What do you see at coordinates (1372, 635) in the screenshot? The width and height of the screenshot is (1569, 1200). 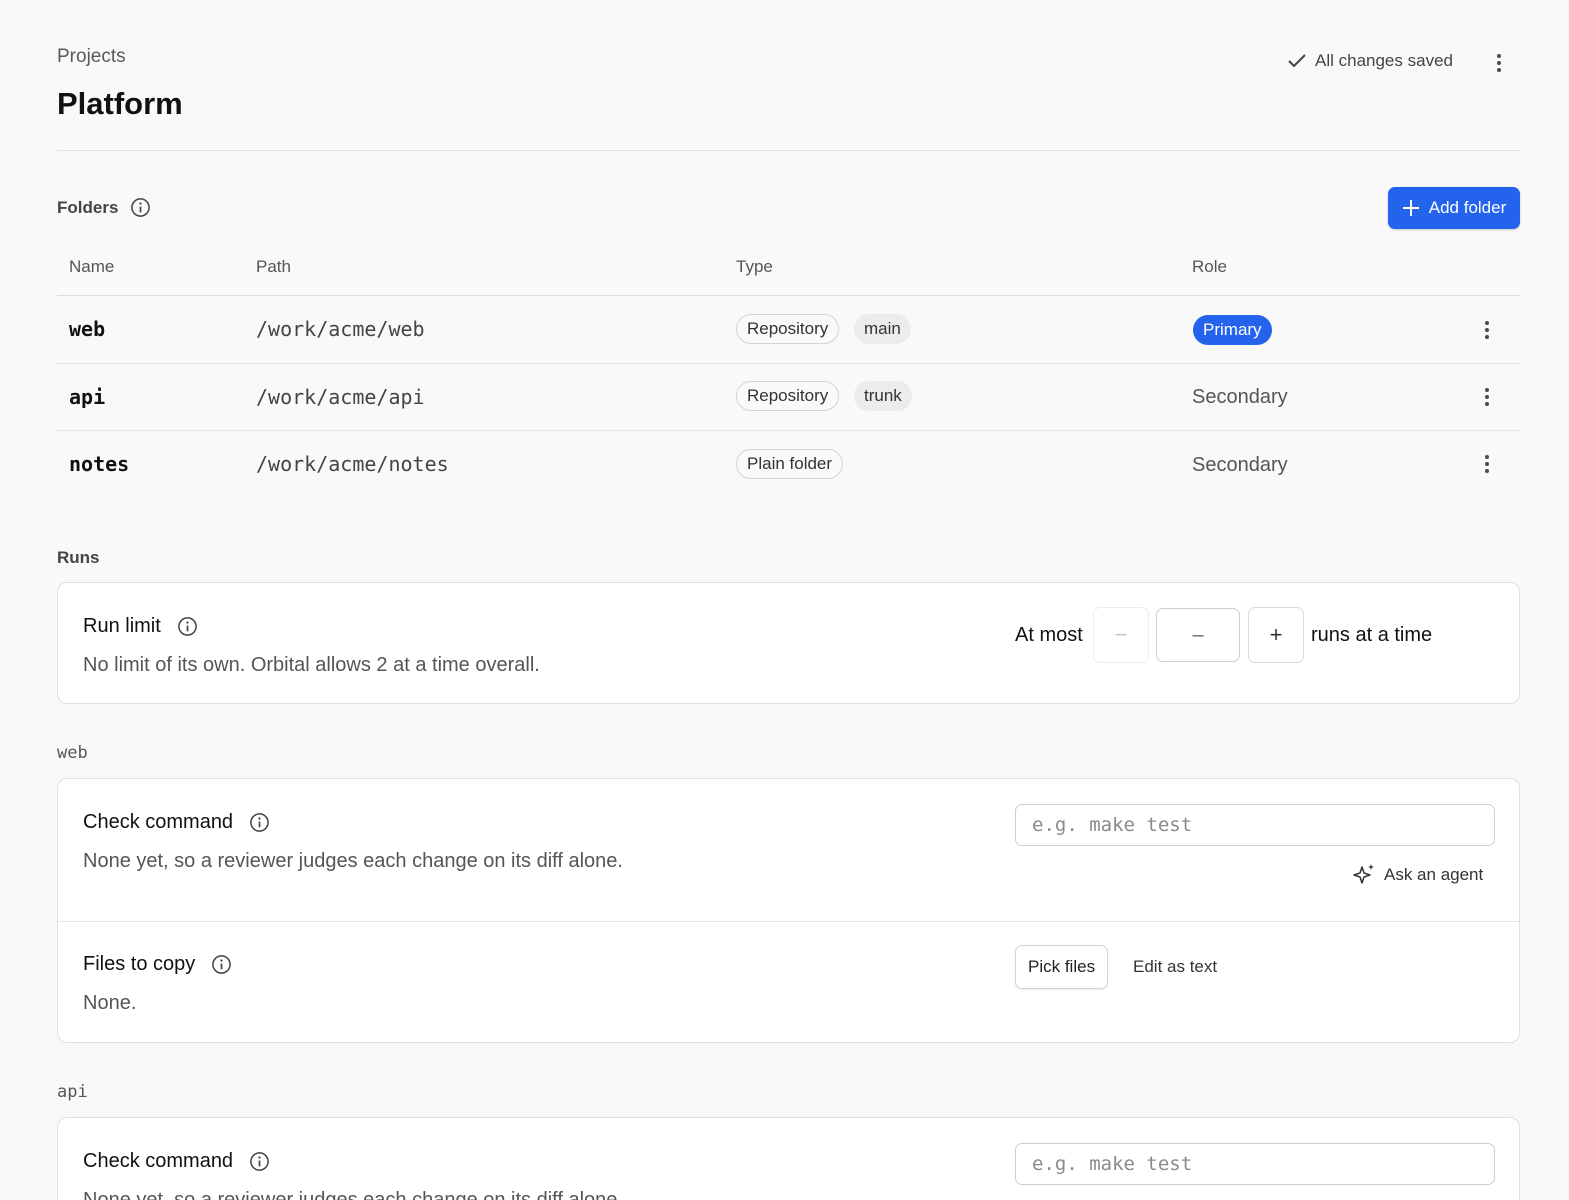 I see `runs-at-a-time-label: runs at a time` at bounding box center [1372, 635].